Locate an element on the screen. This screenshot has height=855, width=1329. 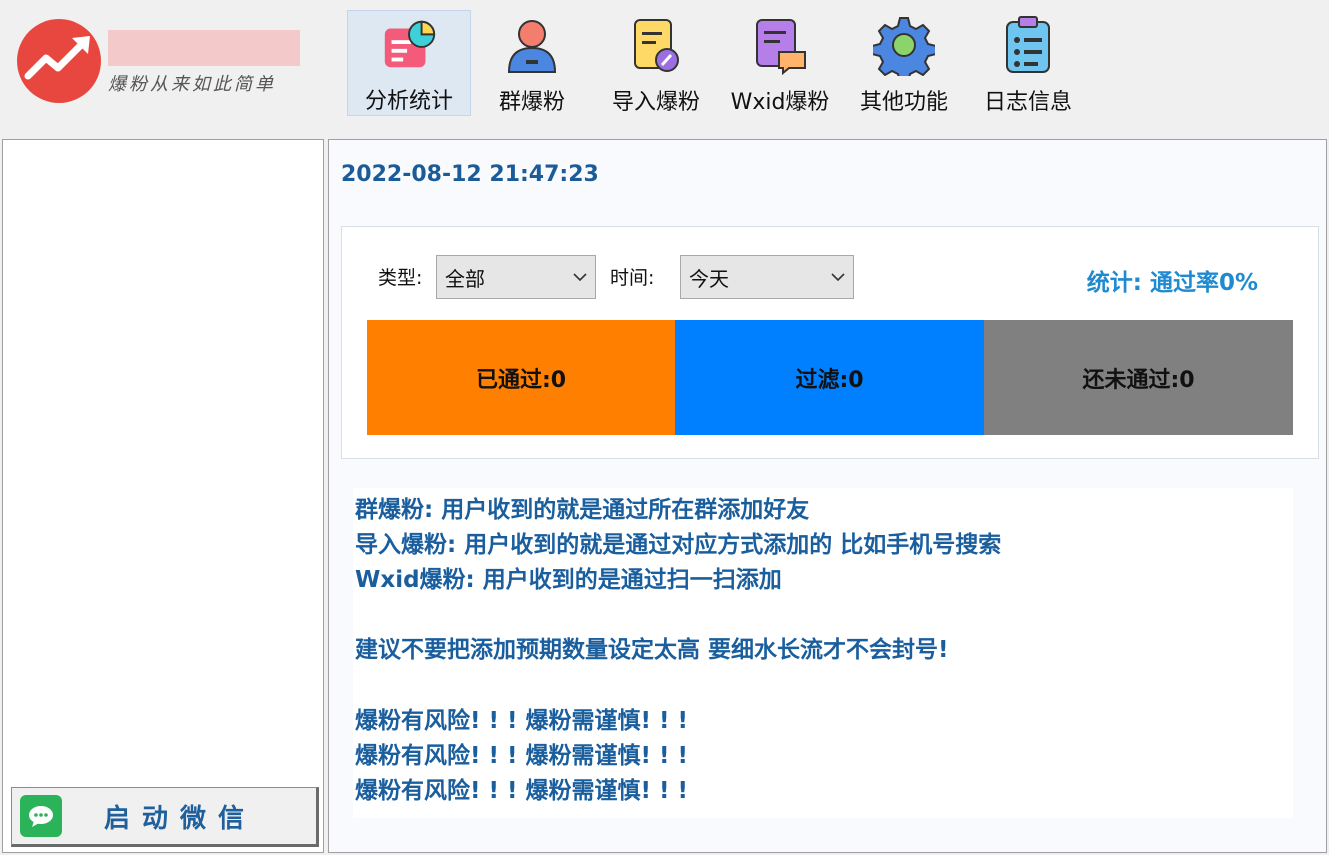
tab-group-fans: 群爆粉 is located at coordinates (532, 63).